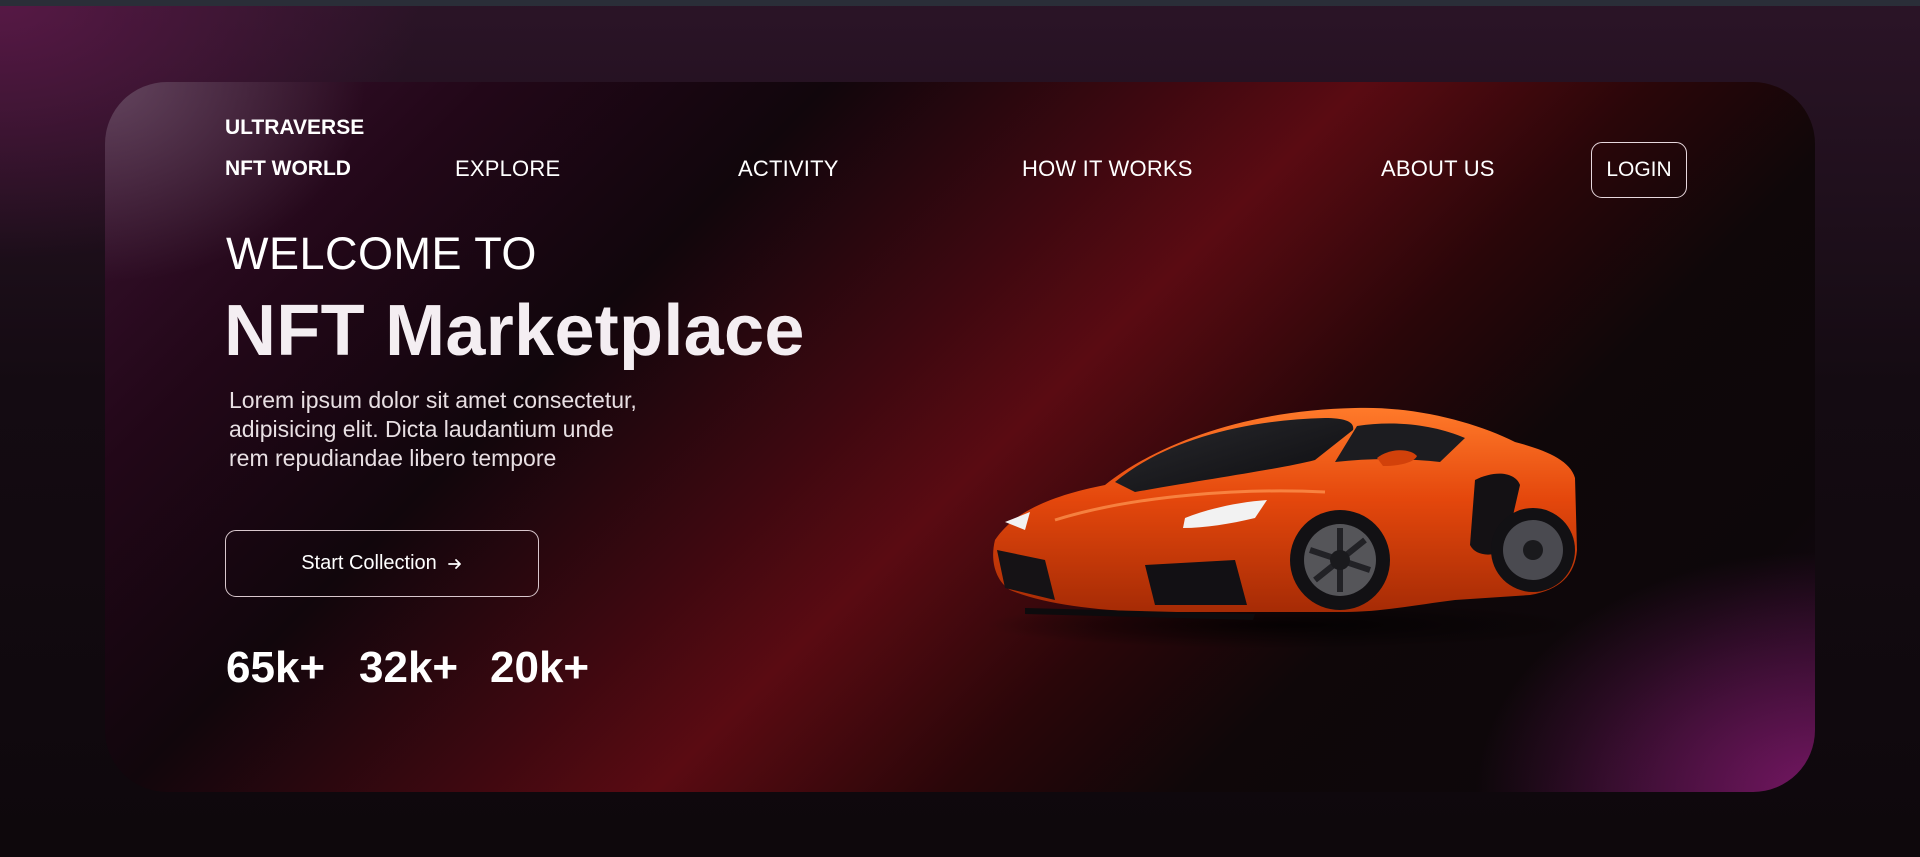 Image resolution: width=1920 pixels, height=857 pixels. I want to click on stat-value: 32k+, so click(409, 667).